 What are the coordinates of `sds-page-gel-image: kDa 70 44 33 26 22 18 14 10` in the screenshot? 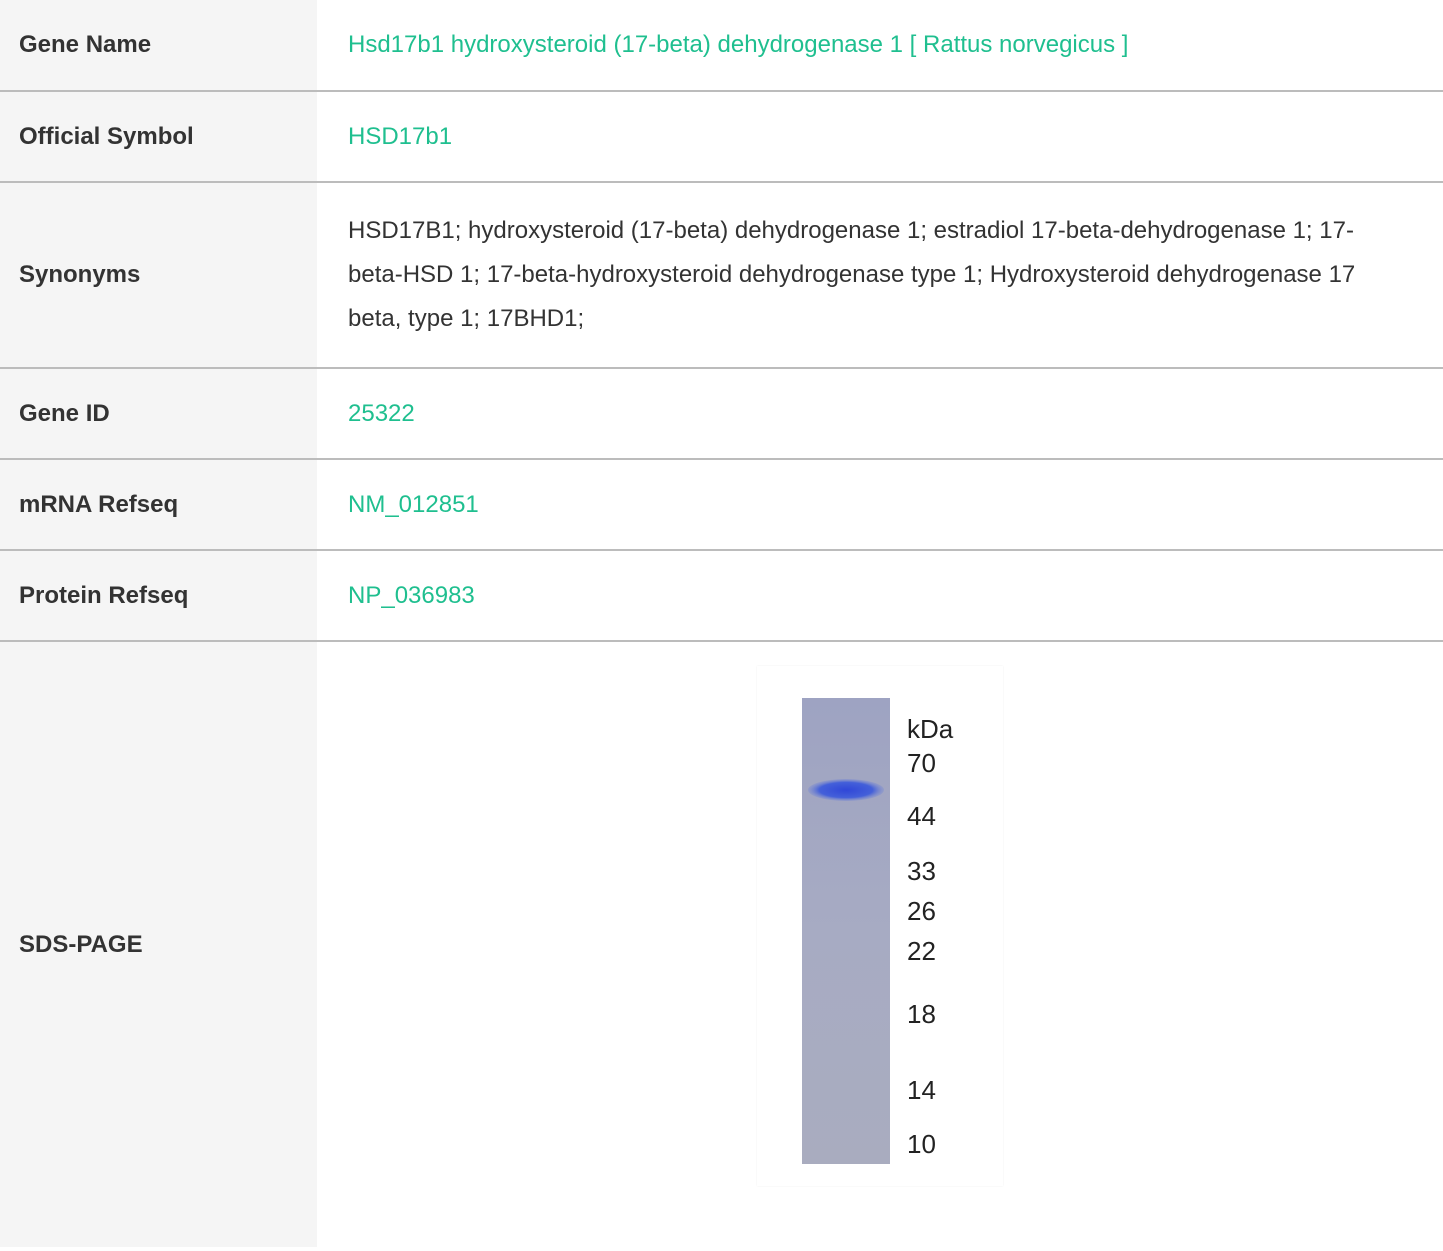 It's located at (880, 926).